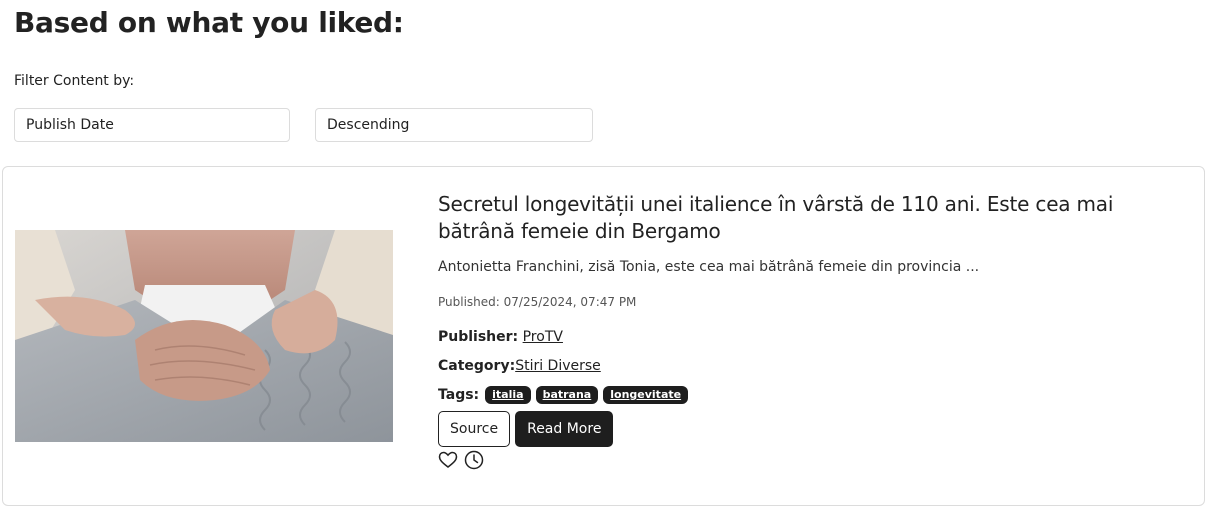 This screenshot has height=516, width=1208. Describe the element at coordinates (209, 22) in the screenshot. I see `page-title: Based on what you liked:` at that location.